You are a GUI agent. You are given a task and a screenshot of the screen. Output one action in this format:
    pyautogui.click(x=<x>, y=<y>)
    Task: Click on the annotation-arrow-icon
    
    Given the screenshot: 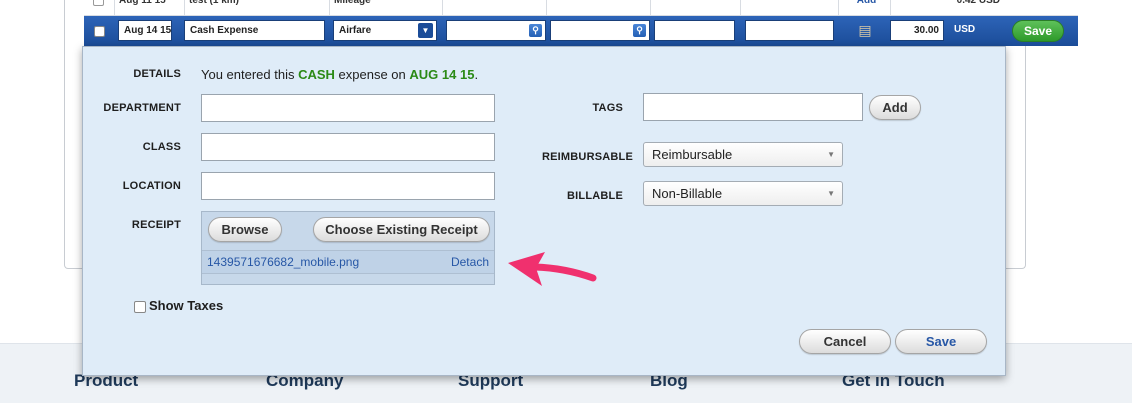 What is the action you would take?
    pyautogui.click(x=552, y=269)
    